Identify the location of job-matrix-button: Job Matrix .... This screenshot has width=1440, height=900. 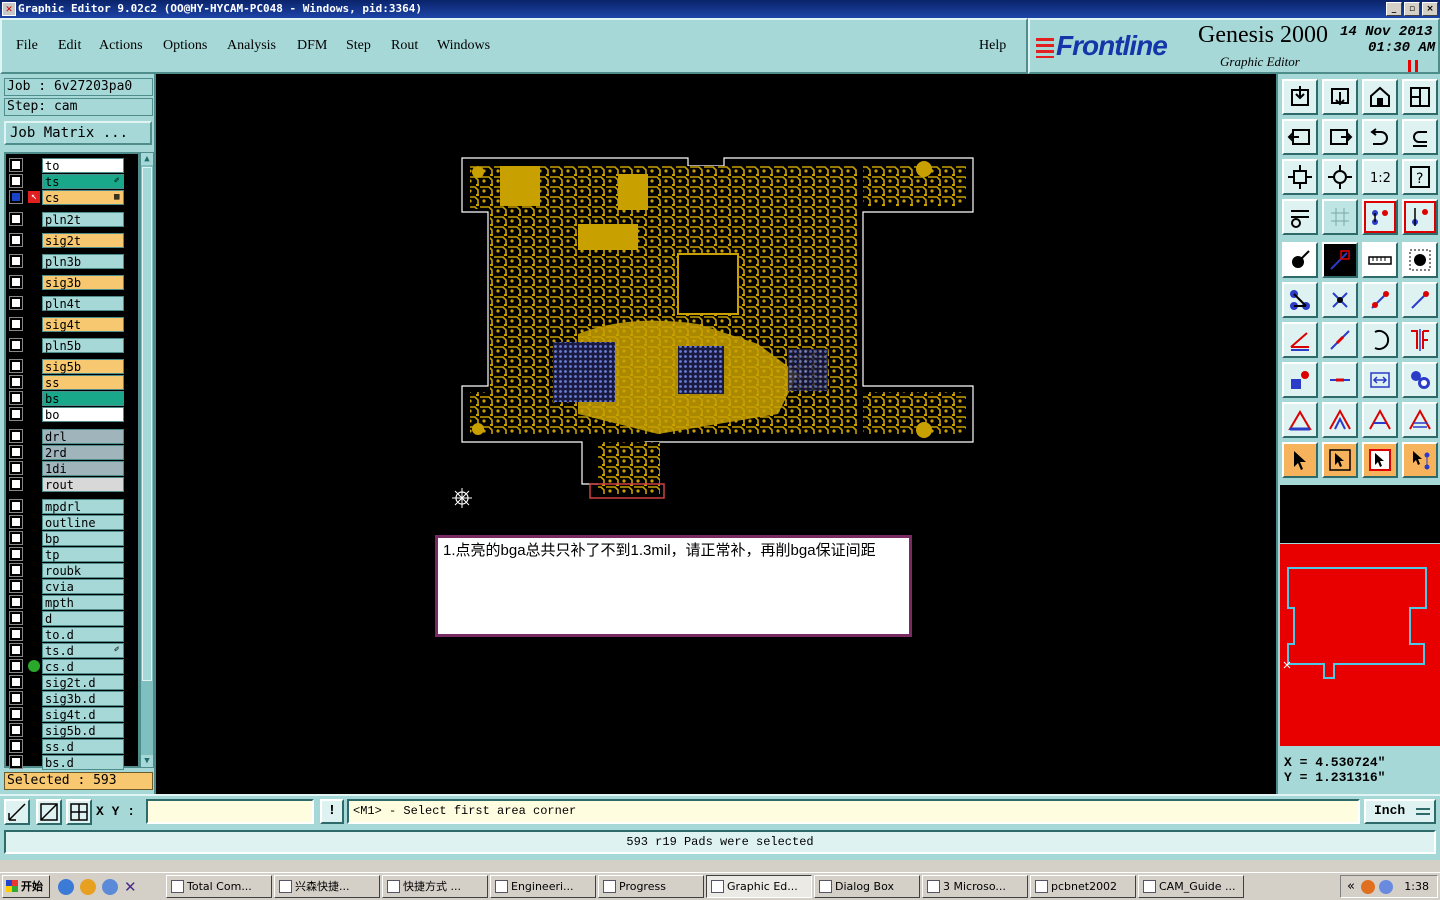
(78, 133).